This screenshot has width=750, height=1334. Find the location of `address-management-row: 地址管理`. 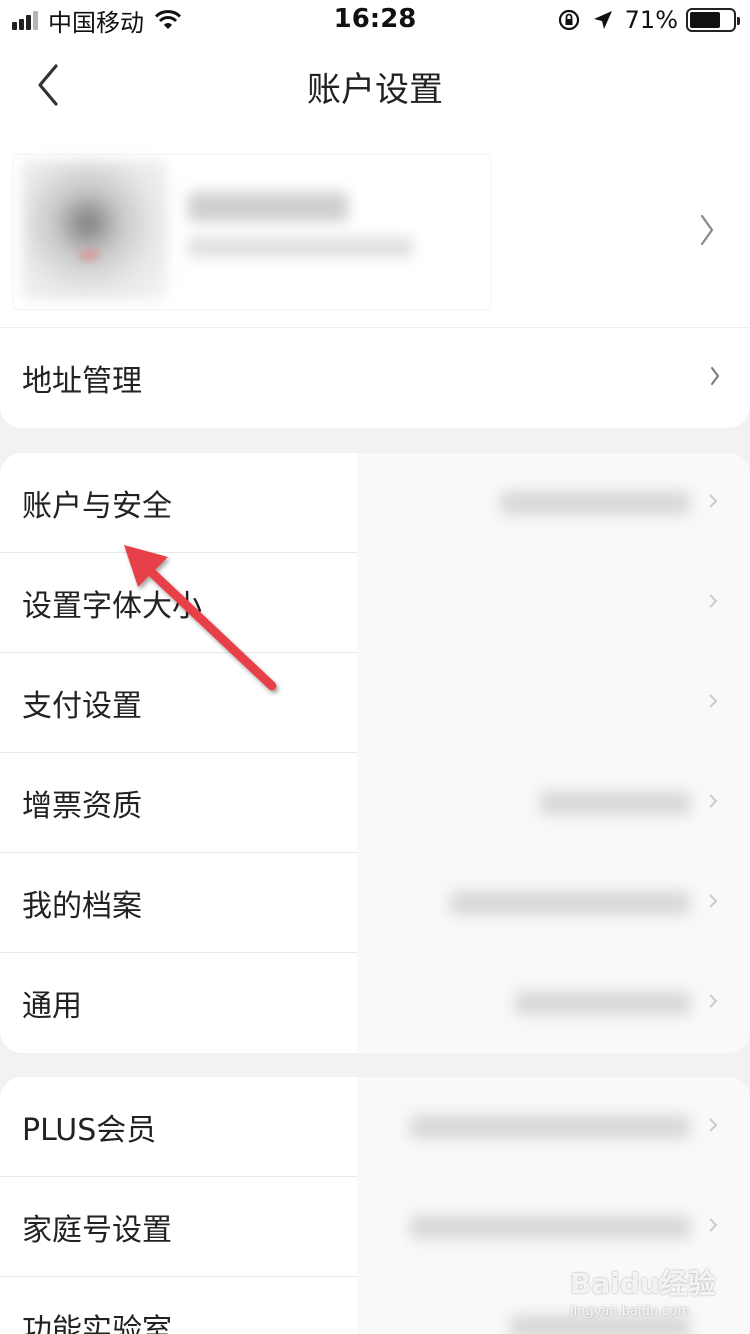

address-management-row: 地址管理 is located at coordinates (375, 378).